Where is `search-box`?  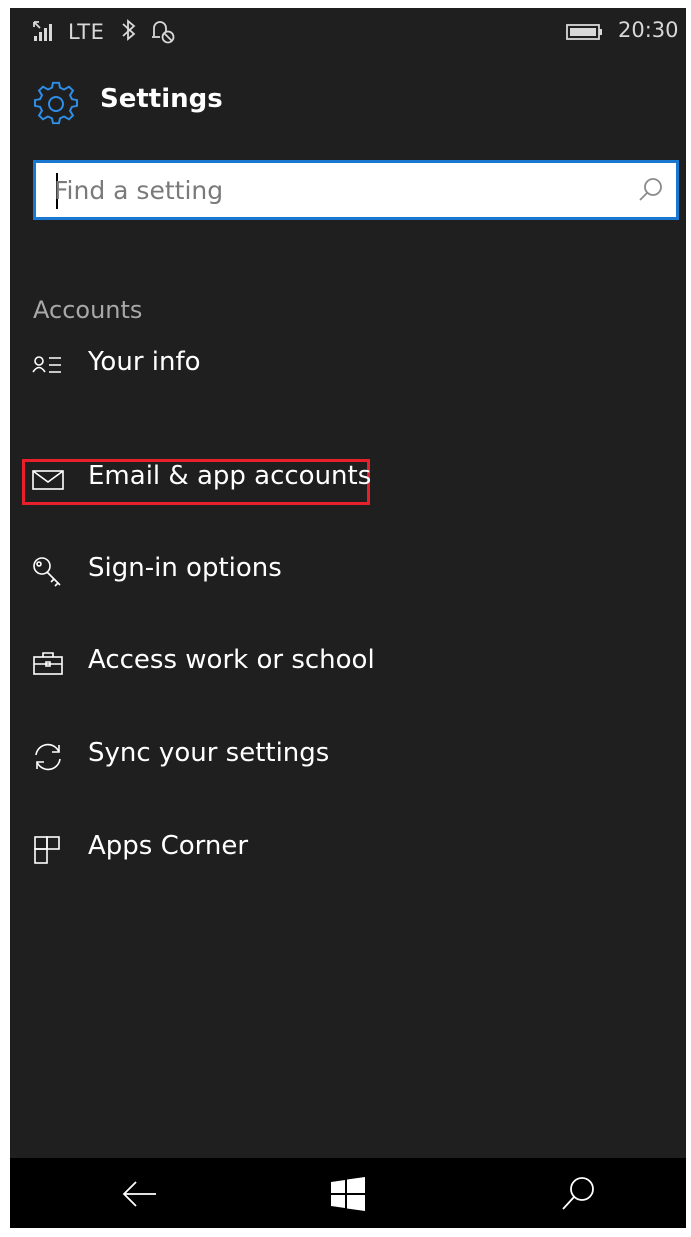 search-box is located at coordinates (356, 190).